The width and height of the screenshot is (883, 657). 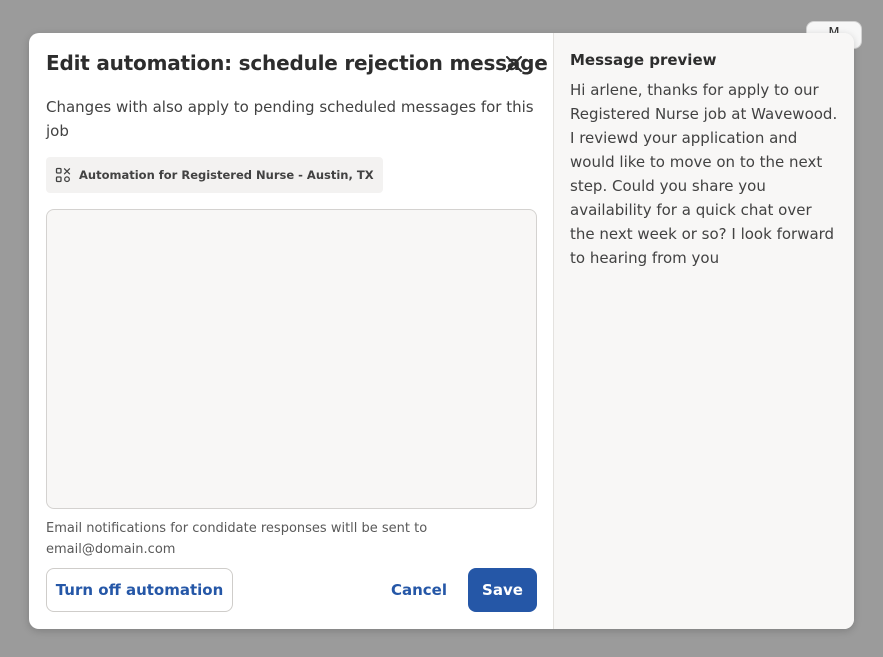 I want to click on cancel-button: Cancel, so click(x=419, y=590).